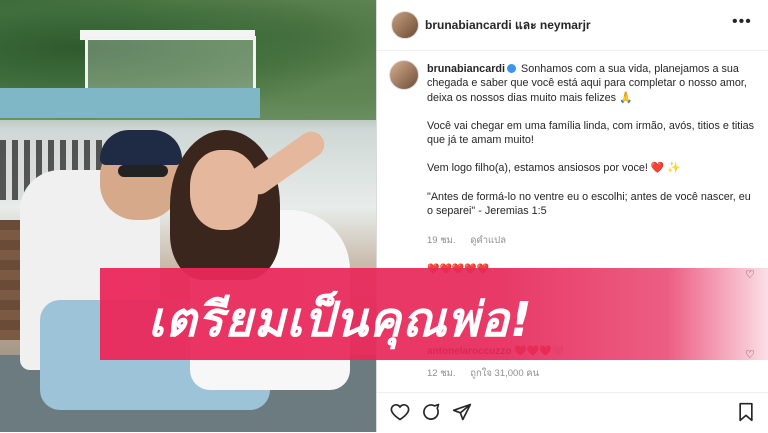 This screenshot has width=768, height=433. Describe the element at coordinates (130, 103) in the screenshot. I see `photo-pool` at that location.